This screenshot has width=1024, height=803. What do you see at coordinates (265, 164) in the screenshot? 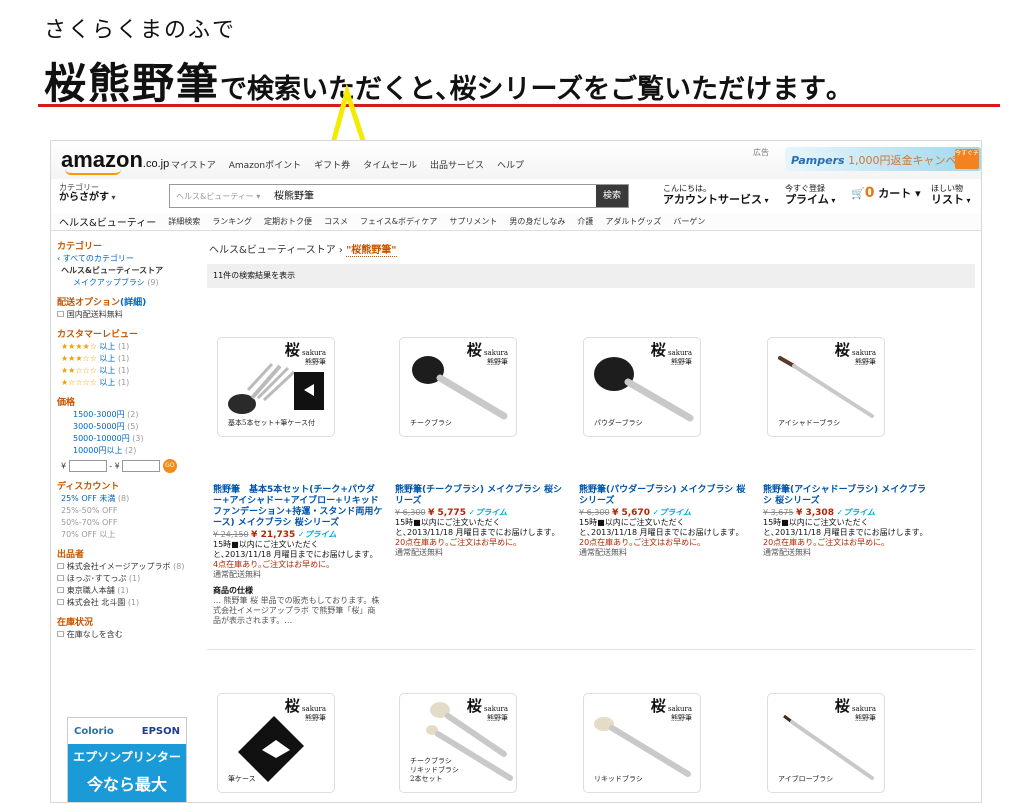
I see `link-points: Amazonポイント` at bounding box center [265, 164].